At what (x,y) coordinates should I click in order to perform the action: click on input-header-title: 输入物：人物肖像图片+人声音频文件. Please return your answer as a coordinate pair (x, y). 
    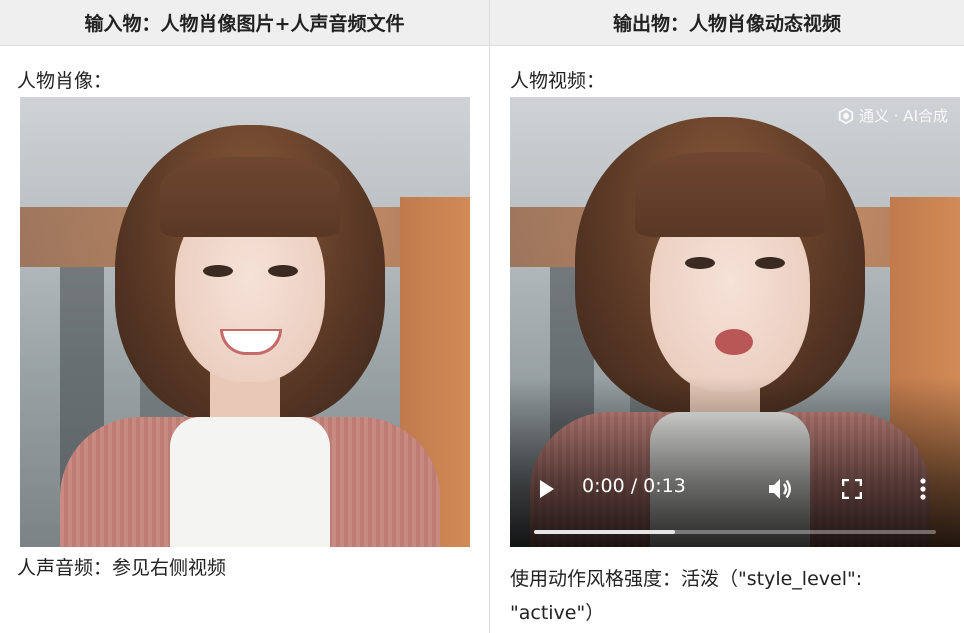
    Looking at the image, I should click on (244, 24).